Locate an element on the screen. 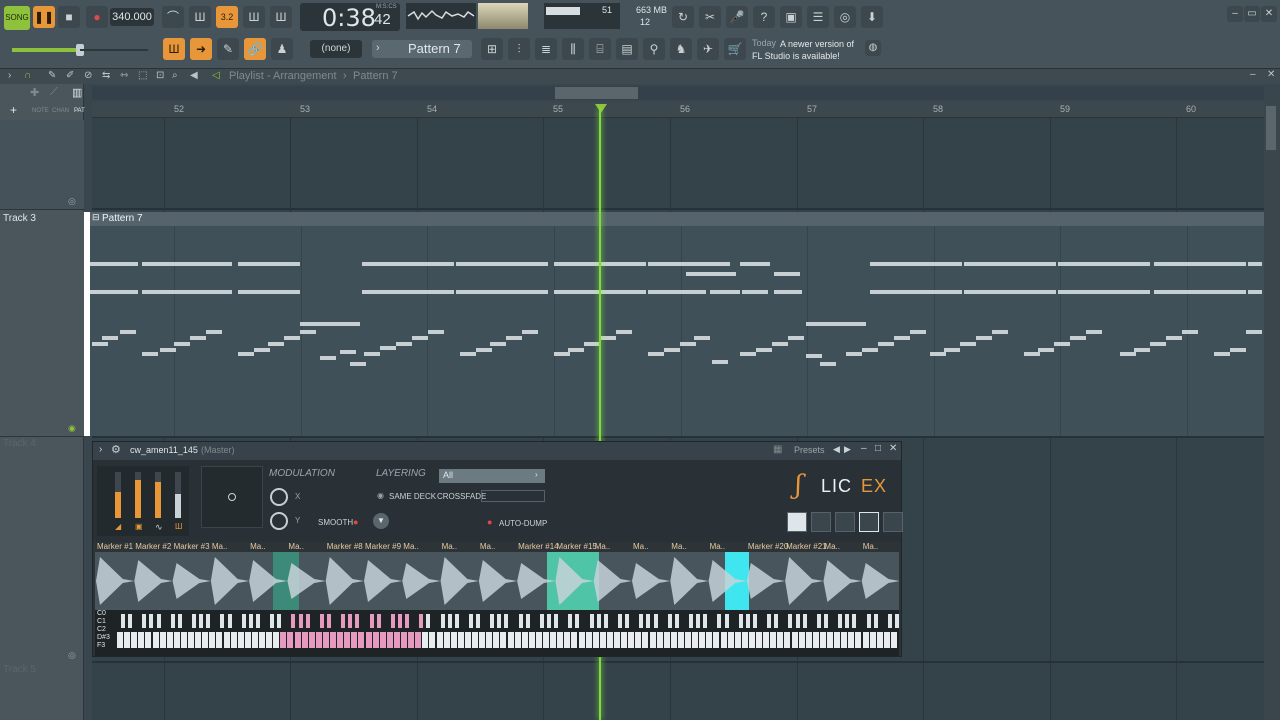  chevron-right-icon: › is located at coordinates (9, 75).